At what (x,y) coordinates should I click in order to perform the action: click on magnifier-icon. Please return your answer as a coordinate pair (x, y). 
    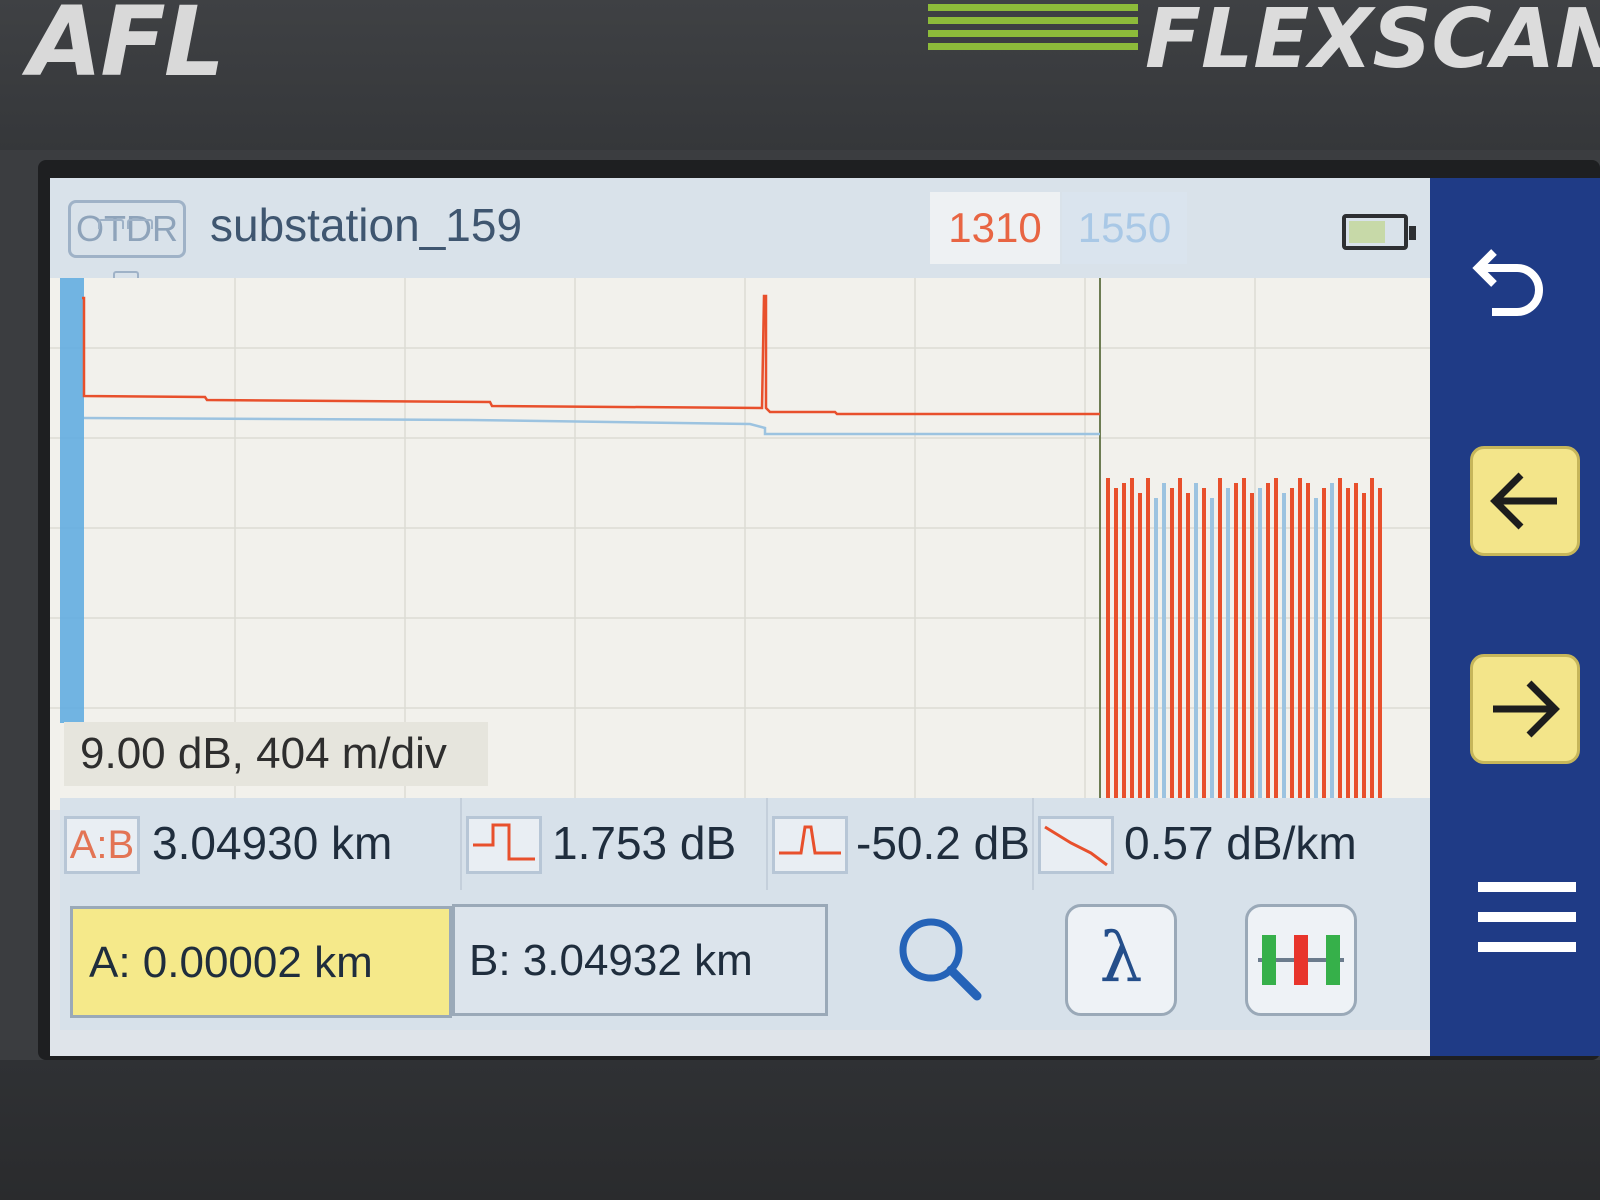
    Looking at the image, I should click on (940, 959).